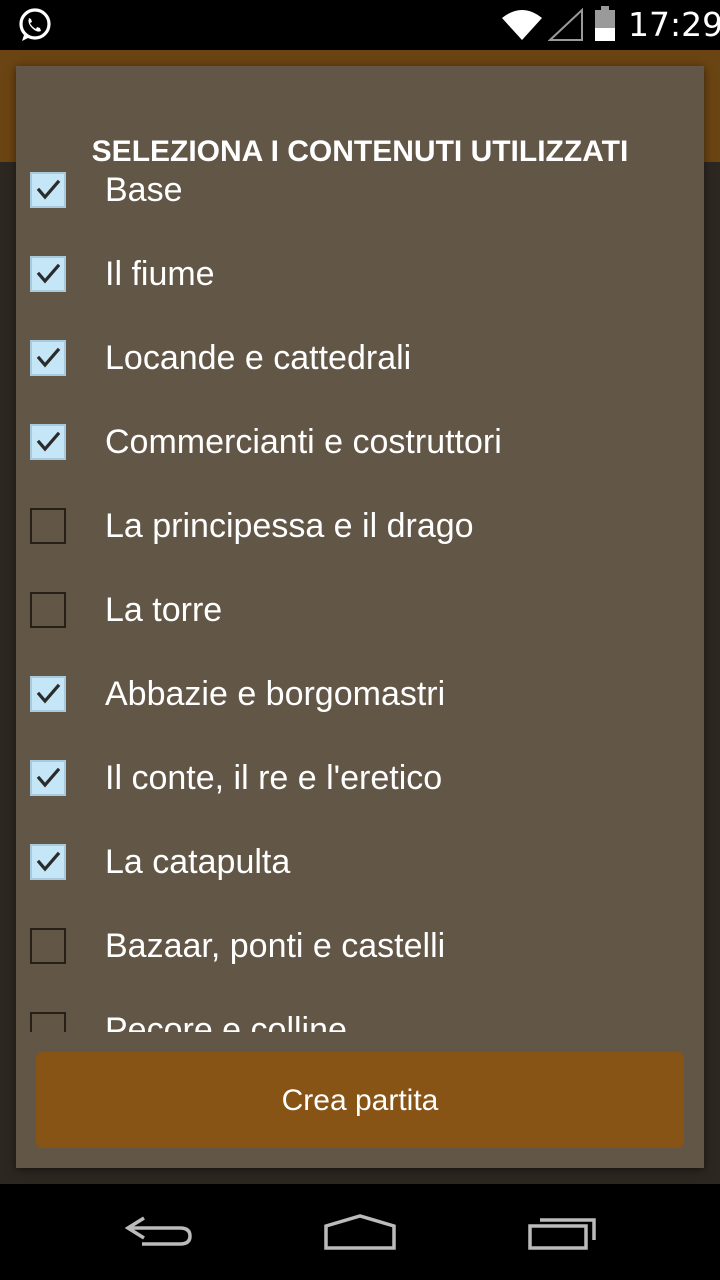 The height and width of the screenshot is (1280, 720). Describe the element at coordinates (35, 24) in the screenshot. I see `whatsapp-icon` at that location.